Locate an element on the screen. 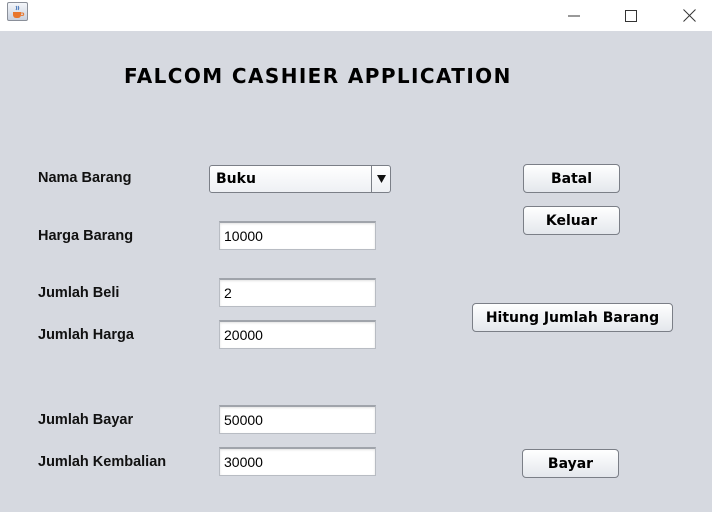 The height and width of the screenshot is (512, 712). jumlah-beli-label: Jumlah Beli is located at coordinates (79, 293).